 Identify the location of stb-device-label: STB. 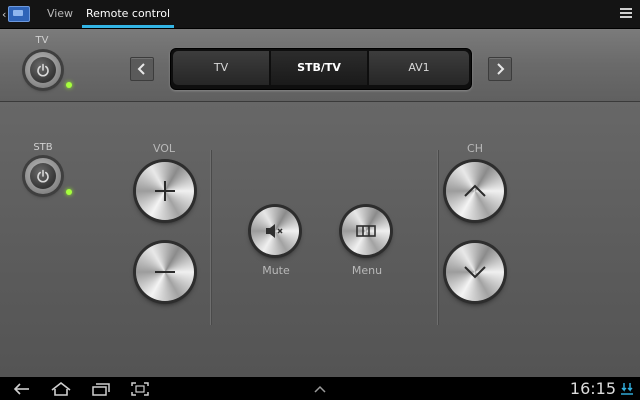
(43, 147).